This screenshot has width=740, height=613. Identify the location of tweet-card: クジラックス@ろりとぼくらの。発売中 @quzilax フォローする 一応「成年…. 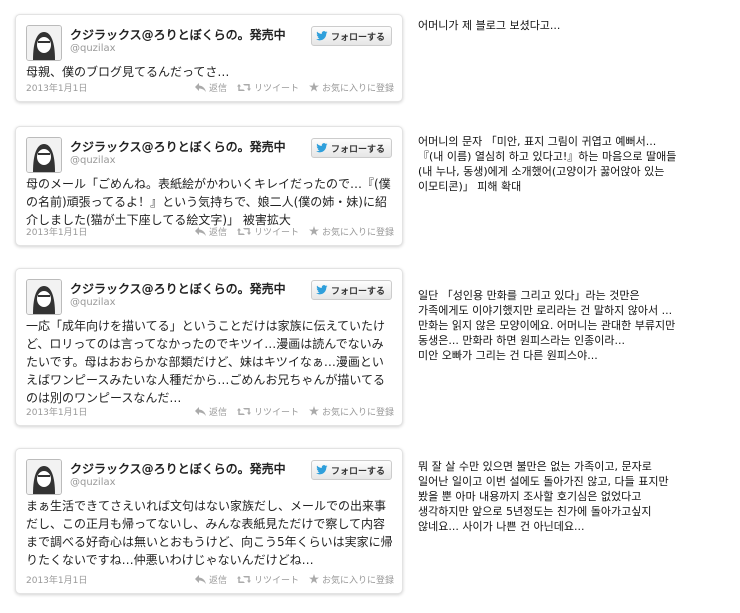
(209, 347).